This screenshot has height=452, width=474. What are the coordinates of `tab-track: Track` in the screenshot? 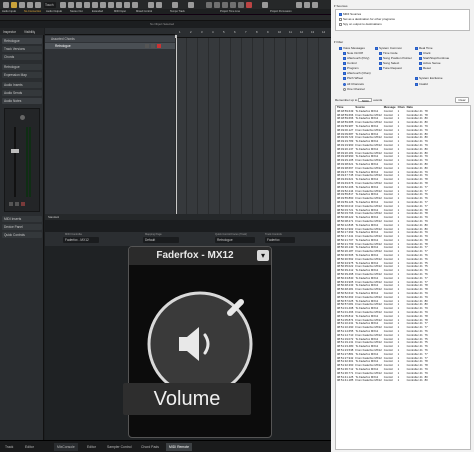 It's located at (9, 447).